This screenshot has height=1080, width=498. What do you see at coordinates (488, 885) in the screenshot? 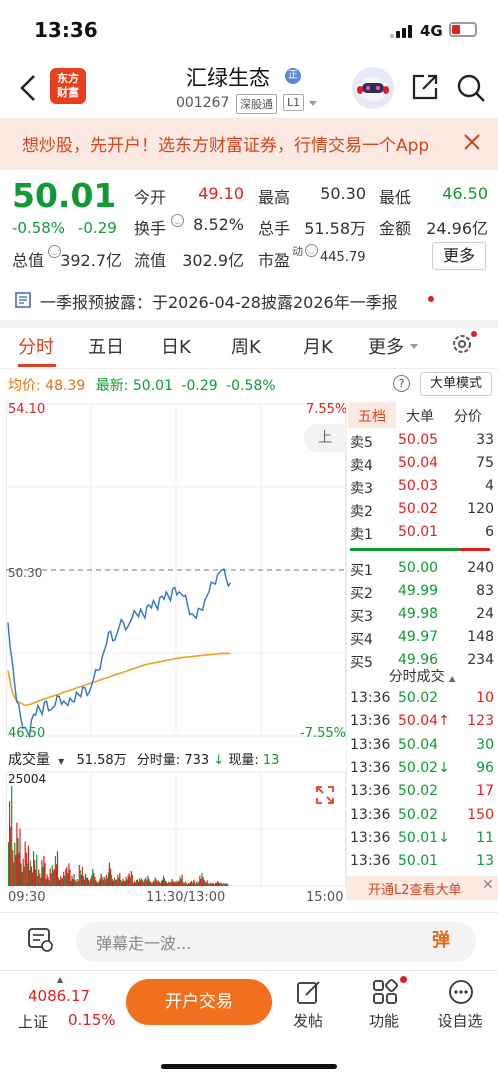
I see `close-icon: ✕` at bounding box center [488, 885].